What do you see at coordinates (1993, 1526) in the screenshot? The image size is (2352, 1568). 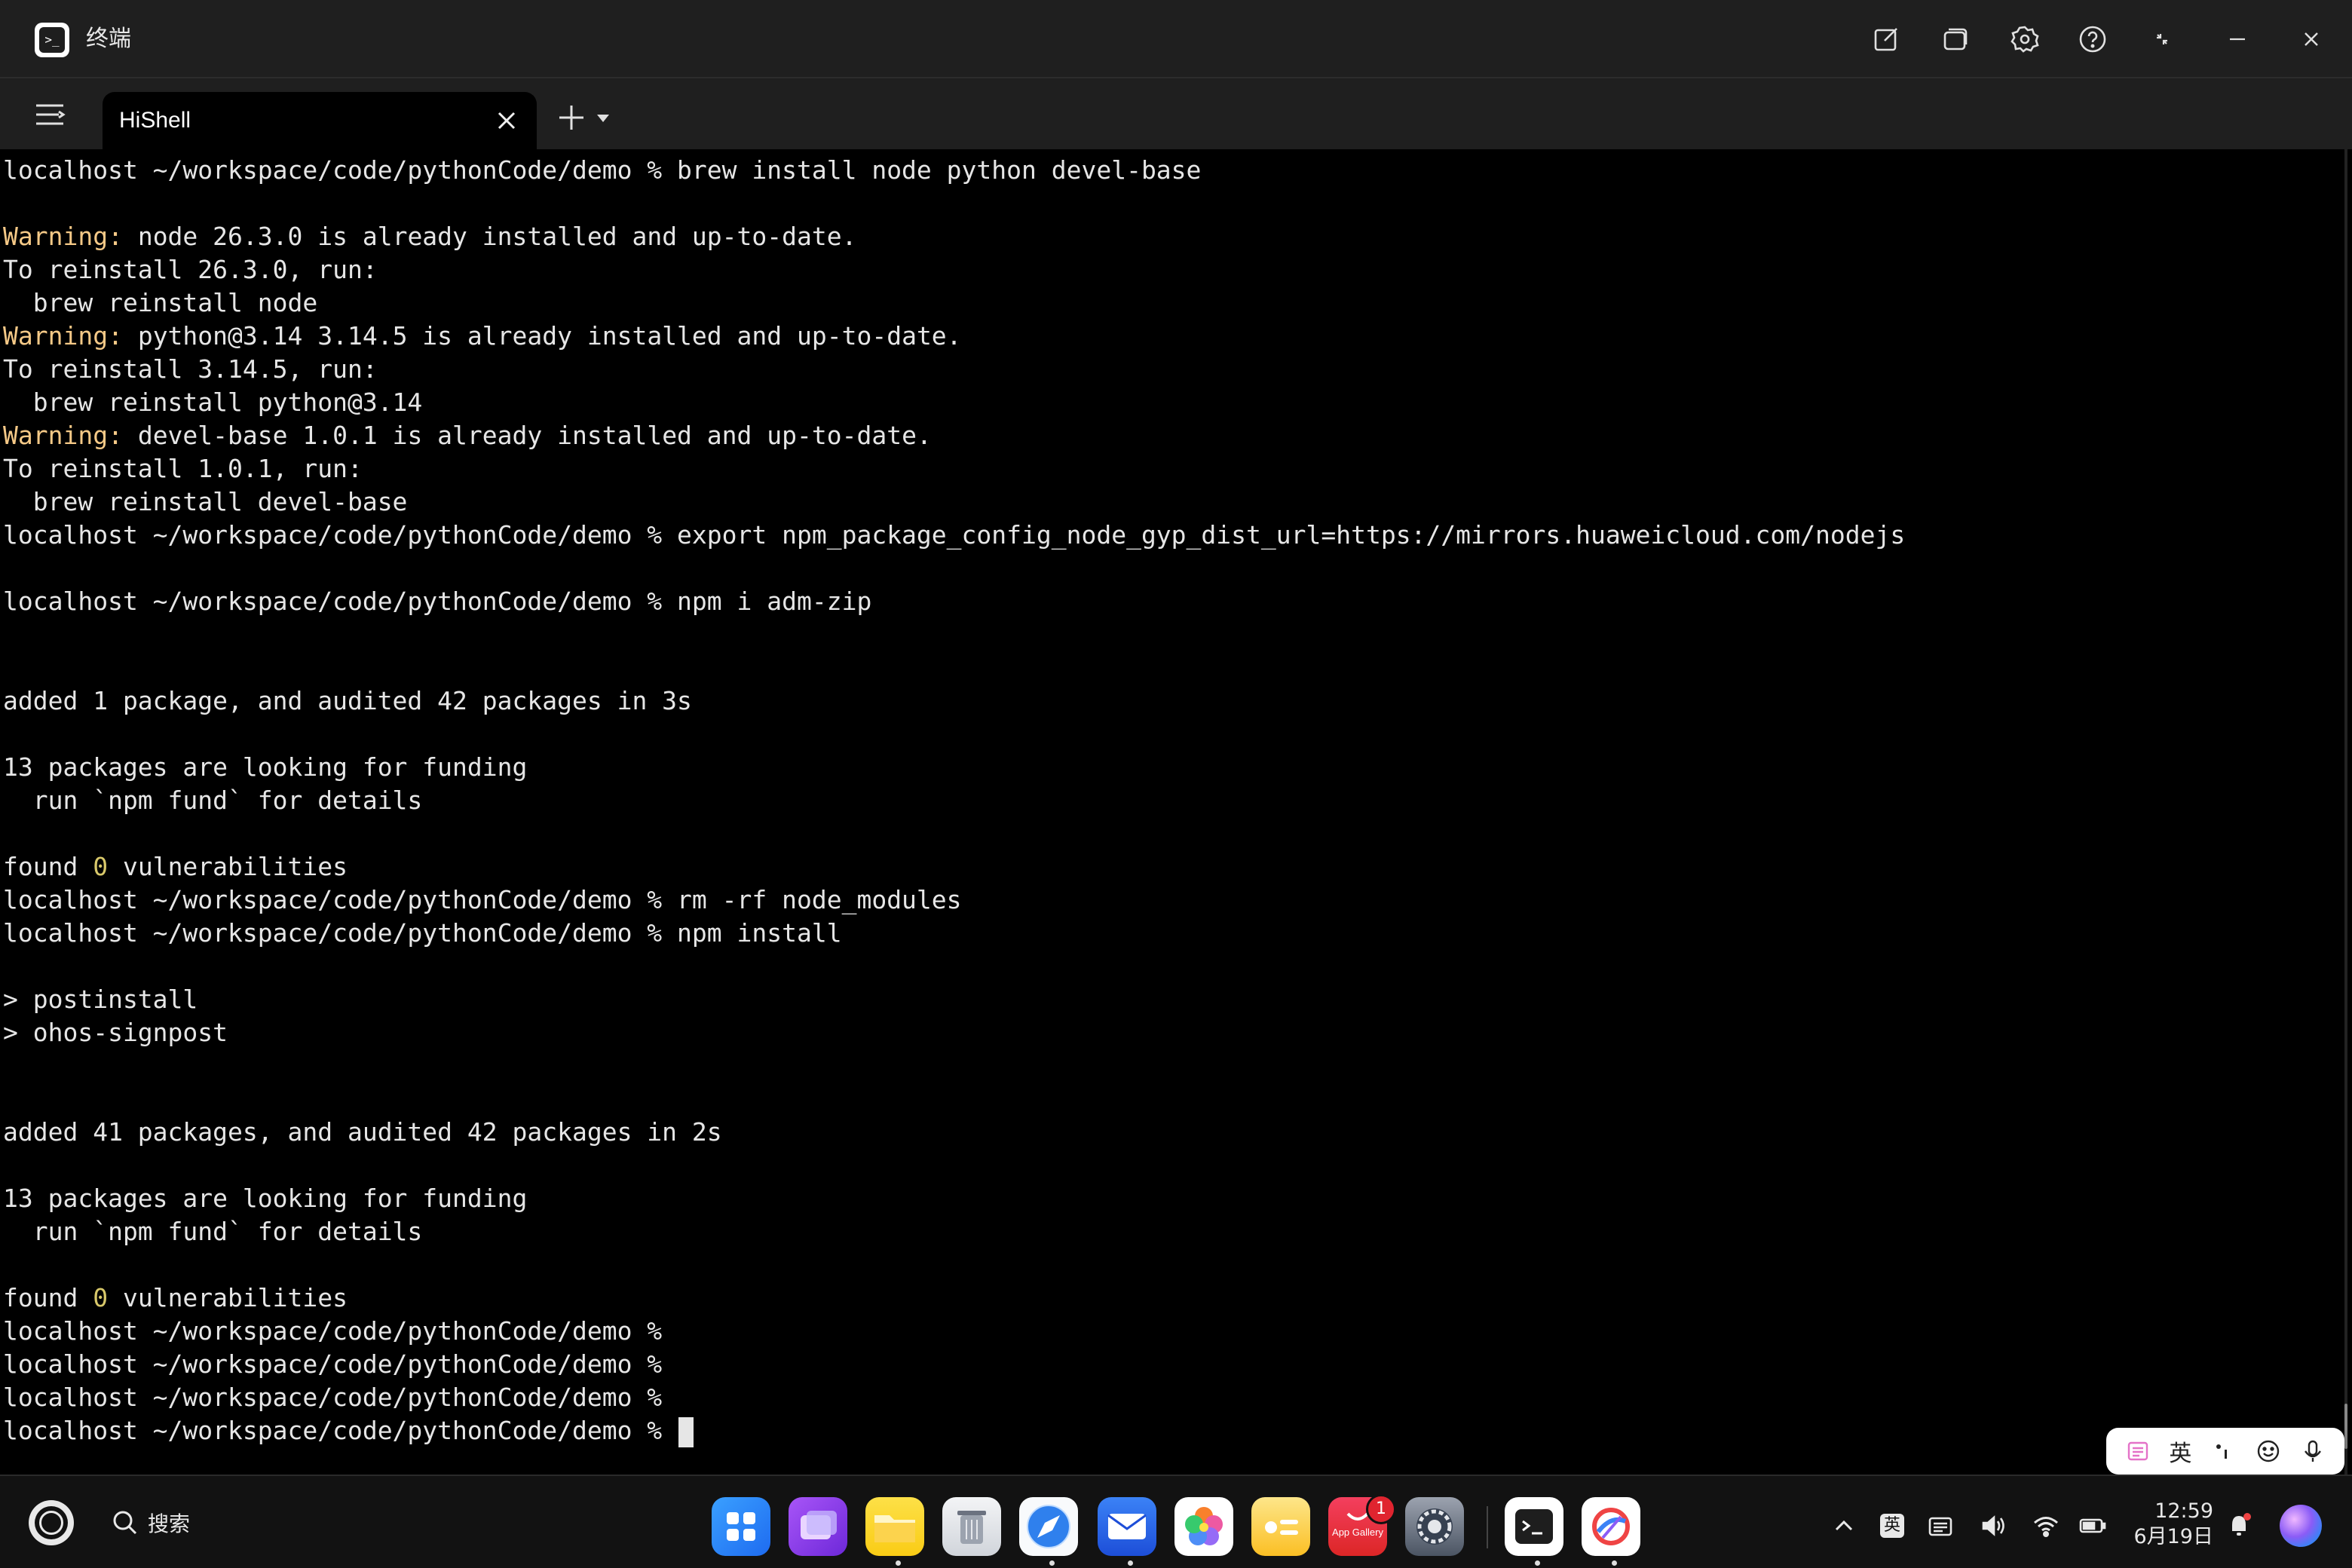 I see `volume-icon` at bounding box center [1993, 1526].